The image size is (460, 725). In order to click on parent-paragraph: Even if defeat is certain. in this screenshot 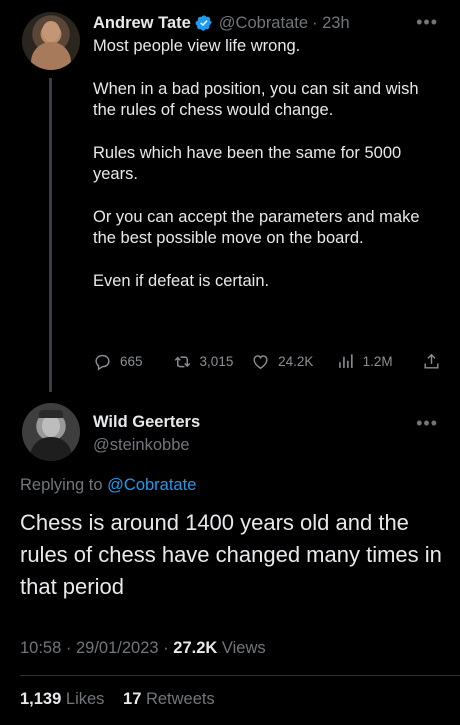, I will do `click(181, 280)`.